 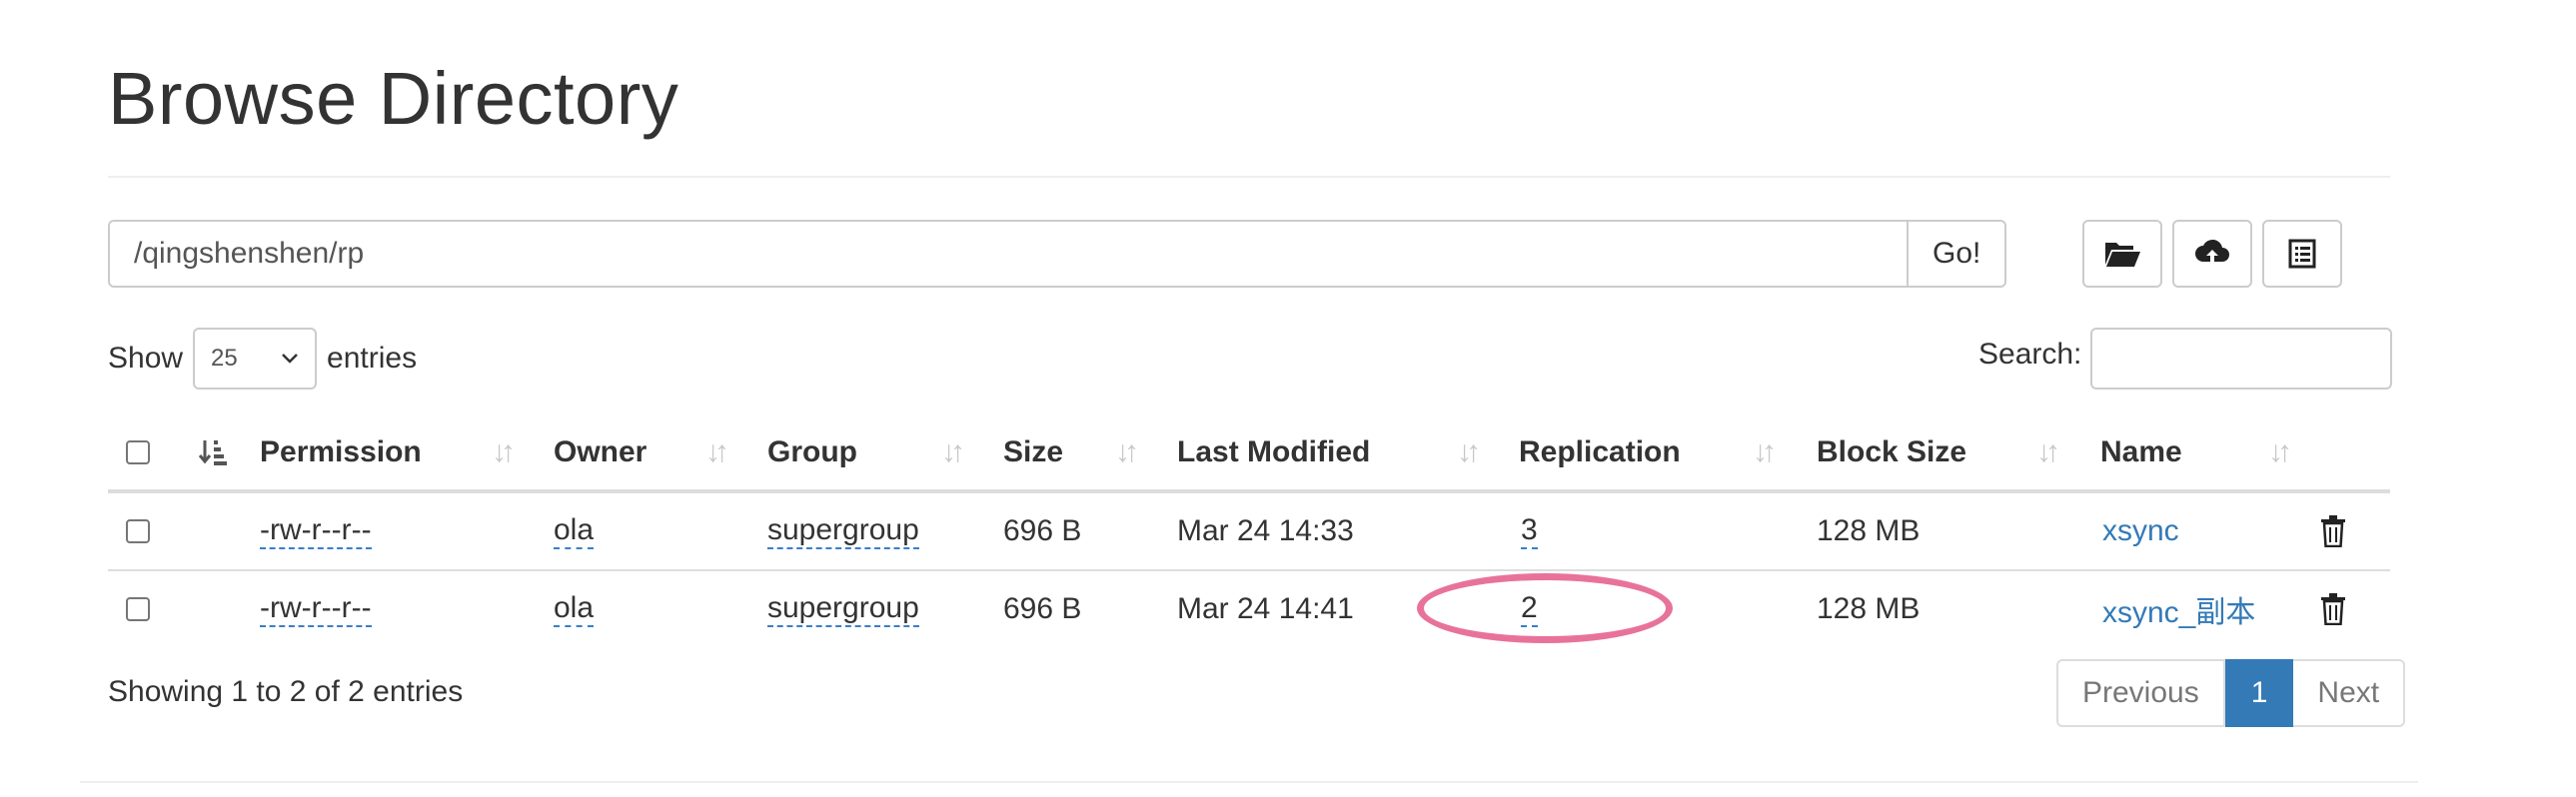 I want to click on show-entries-control: Show 25 entries, so click(x=262, y=359).